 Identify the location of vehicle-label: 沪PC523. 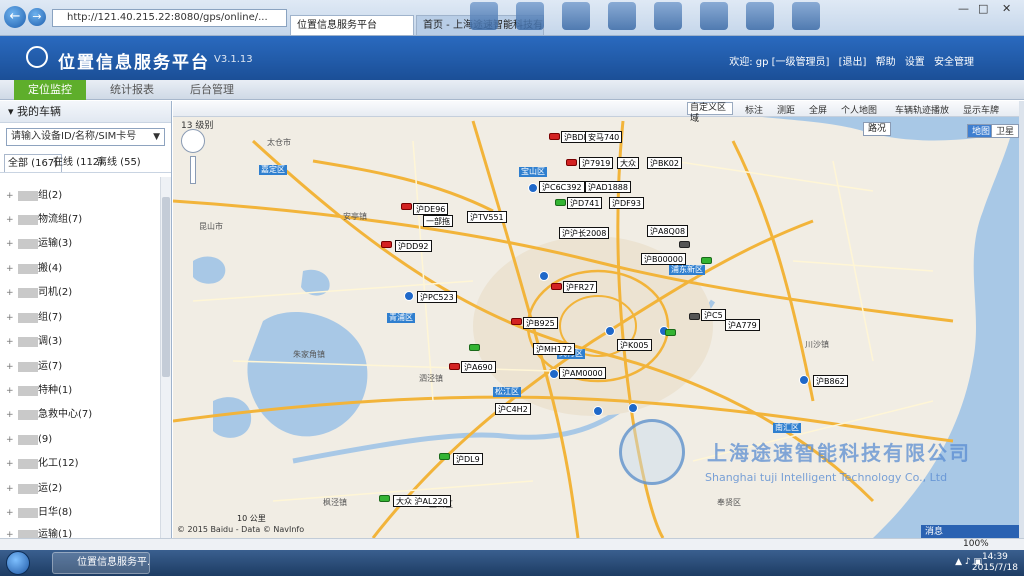
(437, 297).